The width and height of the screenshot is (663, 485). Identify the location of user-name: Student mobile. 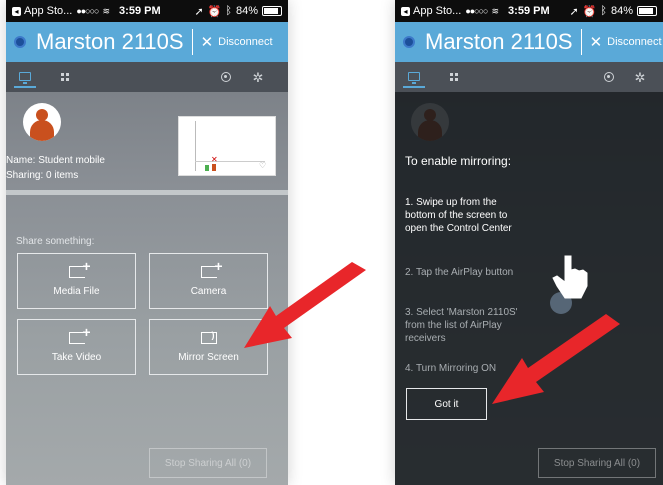
(71, 160).